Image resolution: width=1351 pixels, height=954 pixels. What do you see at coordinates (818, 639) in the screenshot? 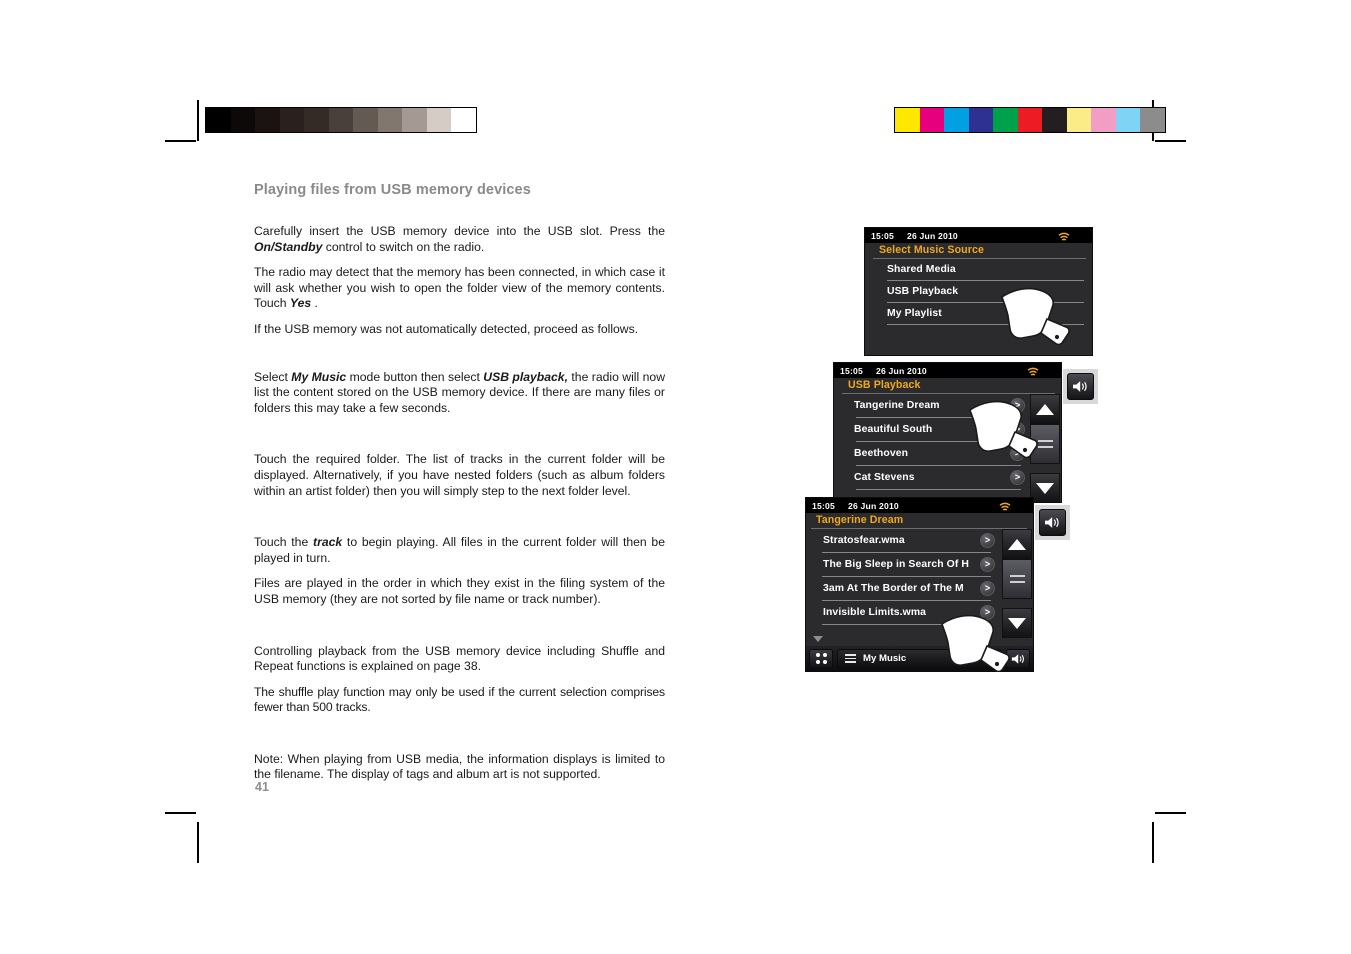
I see `scroll-more-indicator-icon` at bounding box center [818, 639].